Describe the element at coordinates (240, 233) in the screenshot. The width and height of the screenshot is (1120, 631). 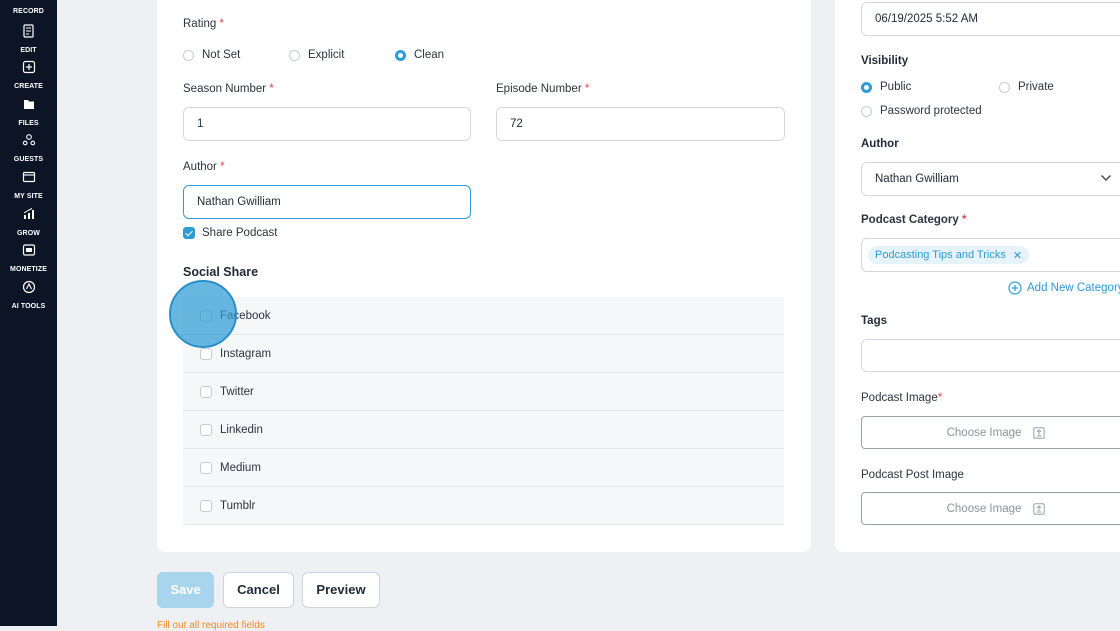
I see `share-podcast-label: Share Podcast` at that location.